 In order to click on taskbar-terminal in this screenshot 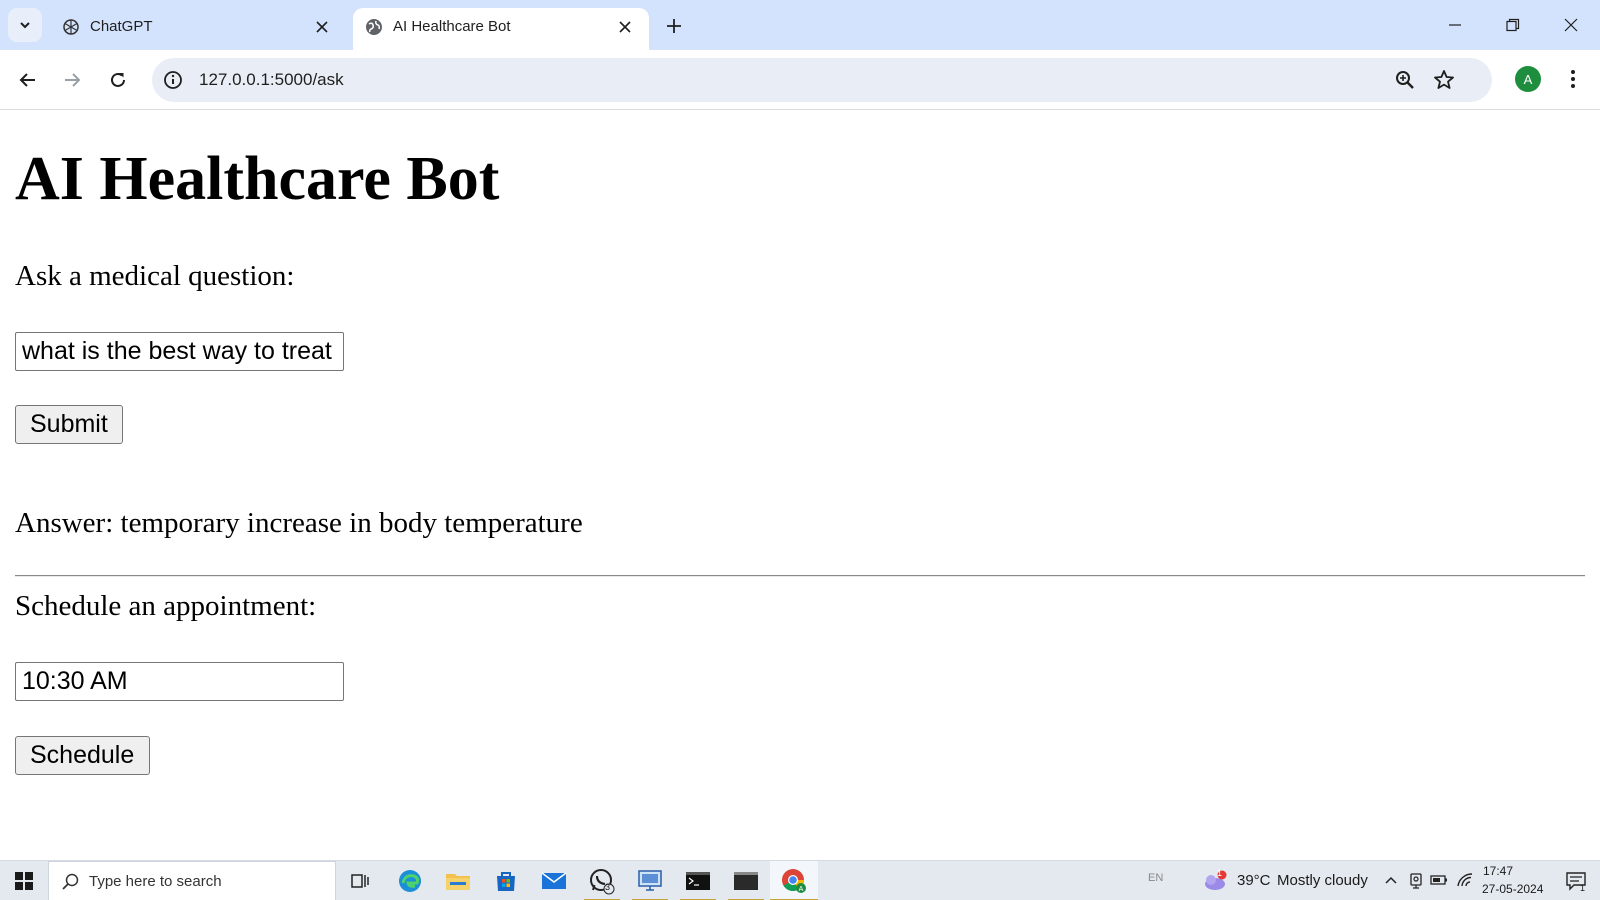, I will do `click(698, 880)`.